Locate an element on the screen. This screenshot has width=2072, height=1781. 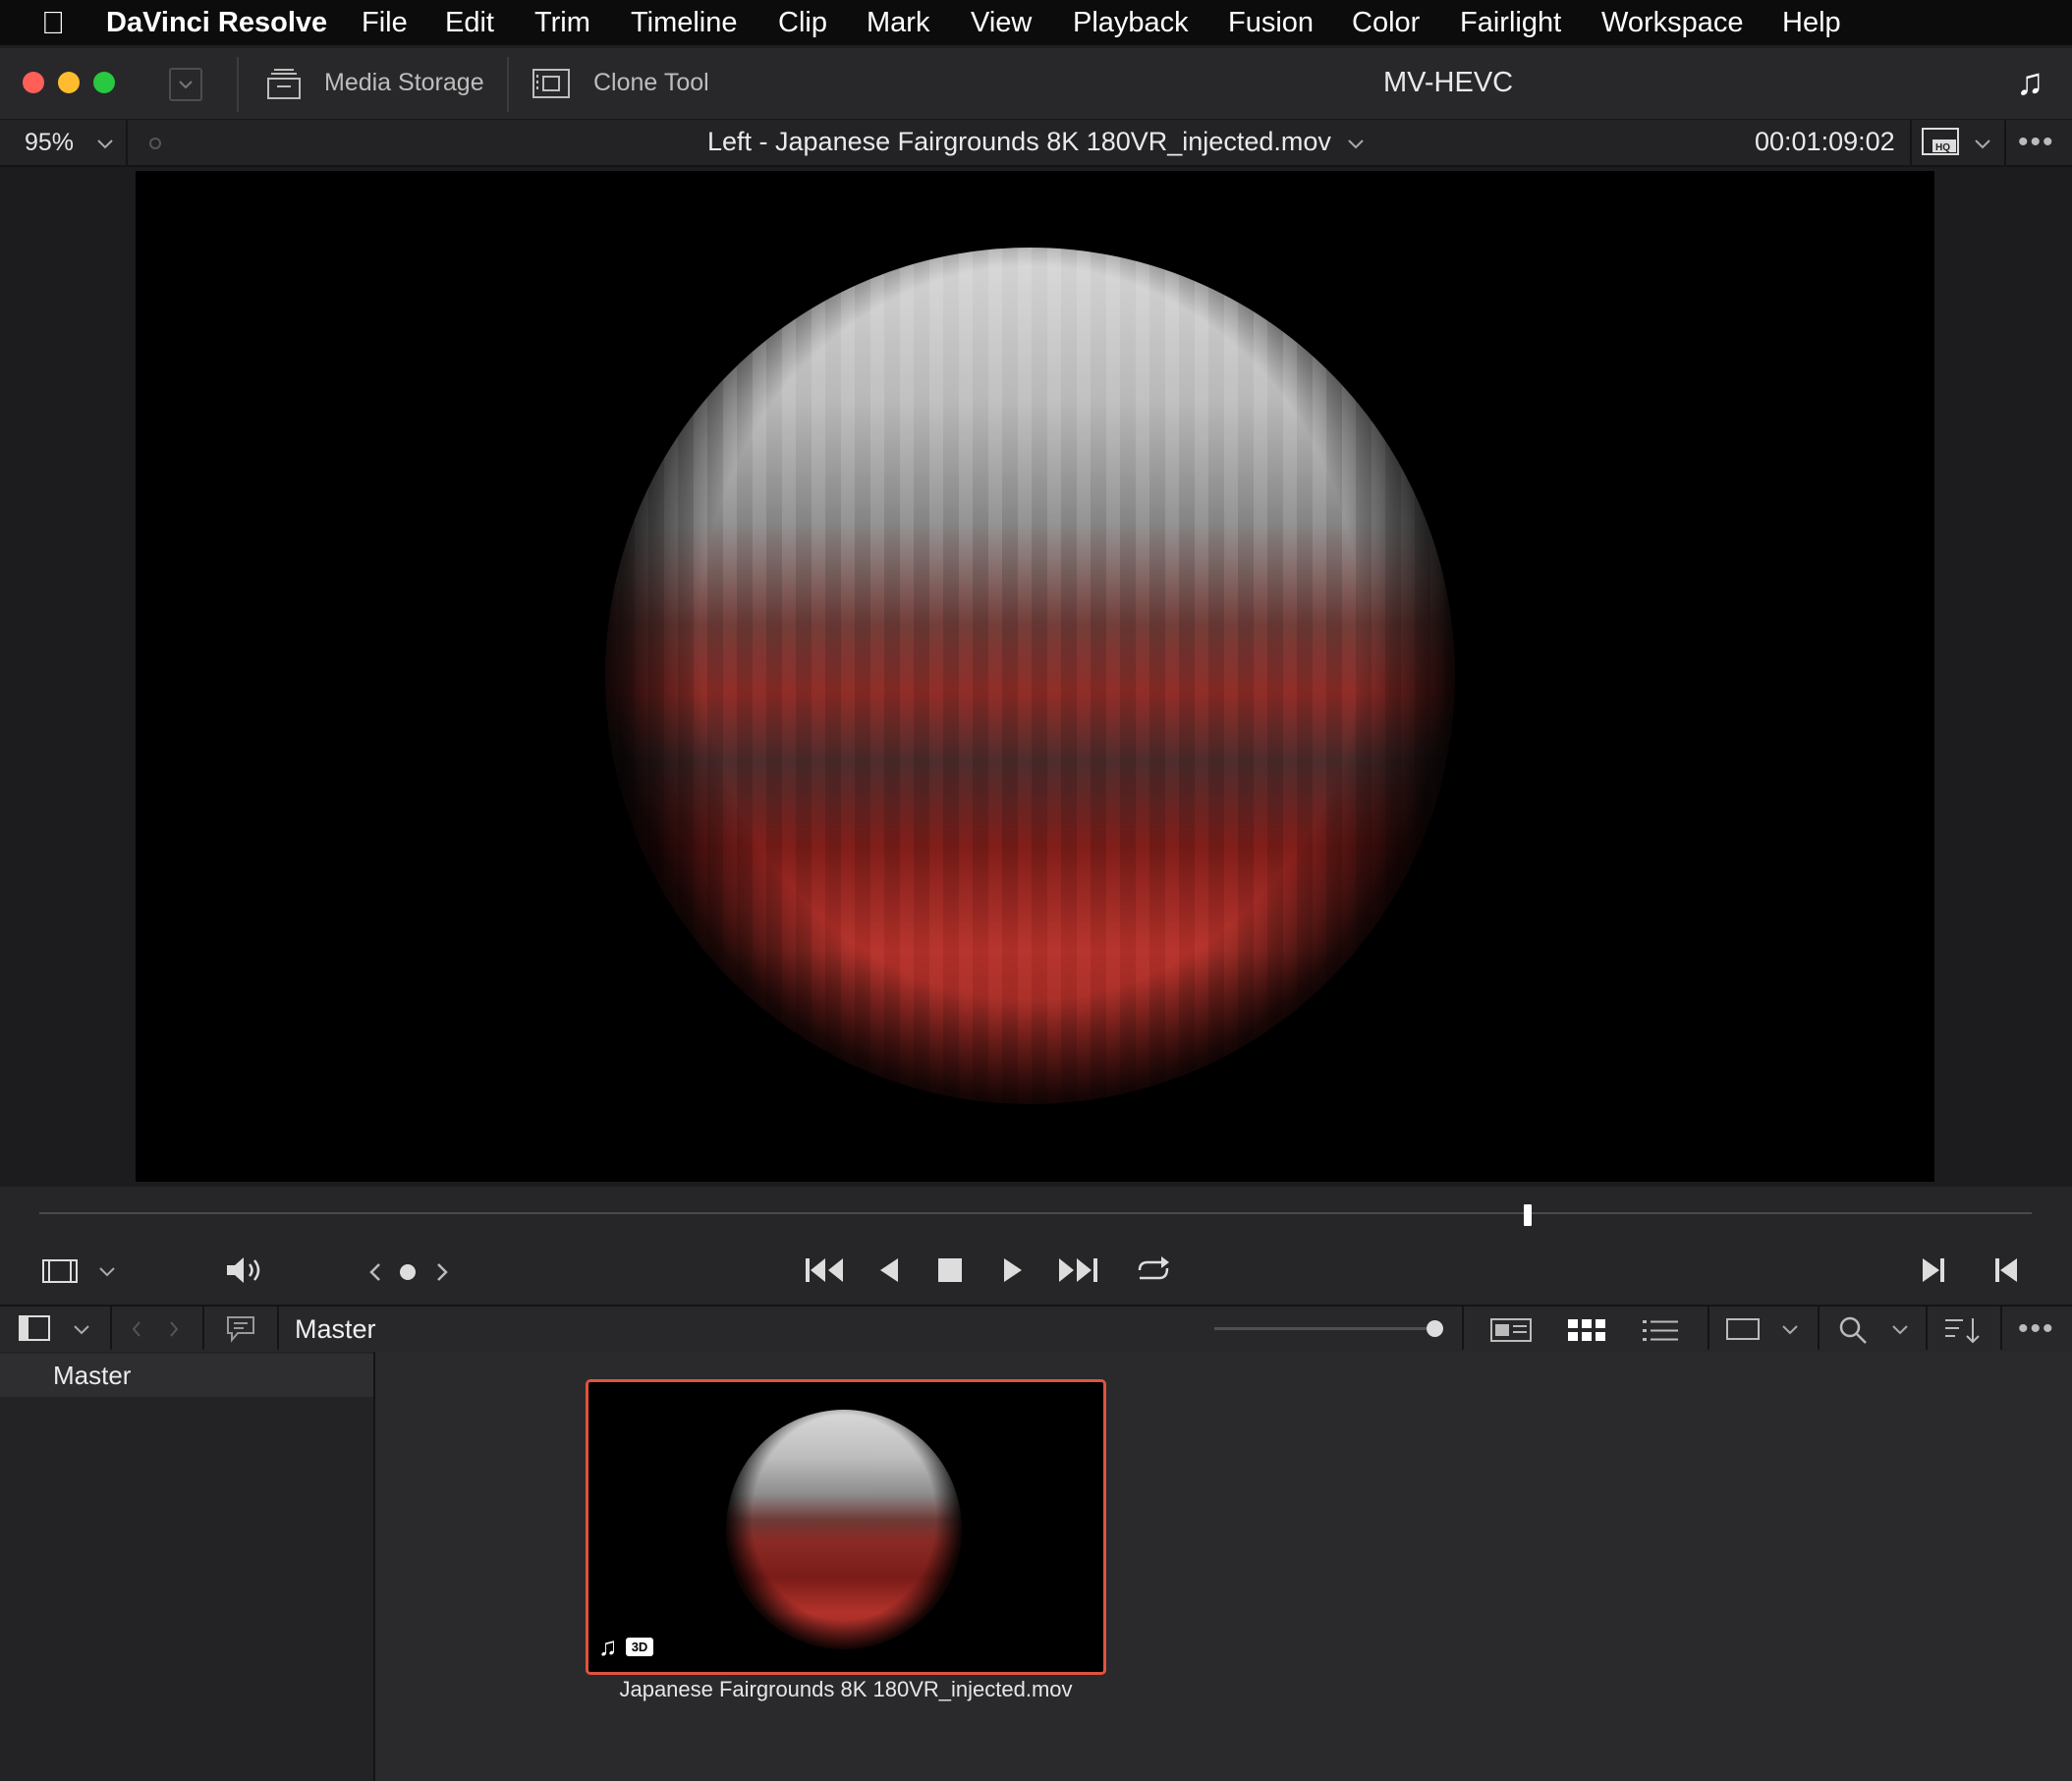
menu-workspace: Workspace is located at coordinates (1672, 23).